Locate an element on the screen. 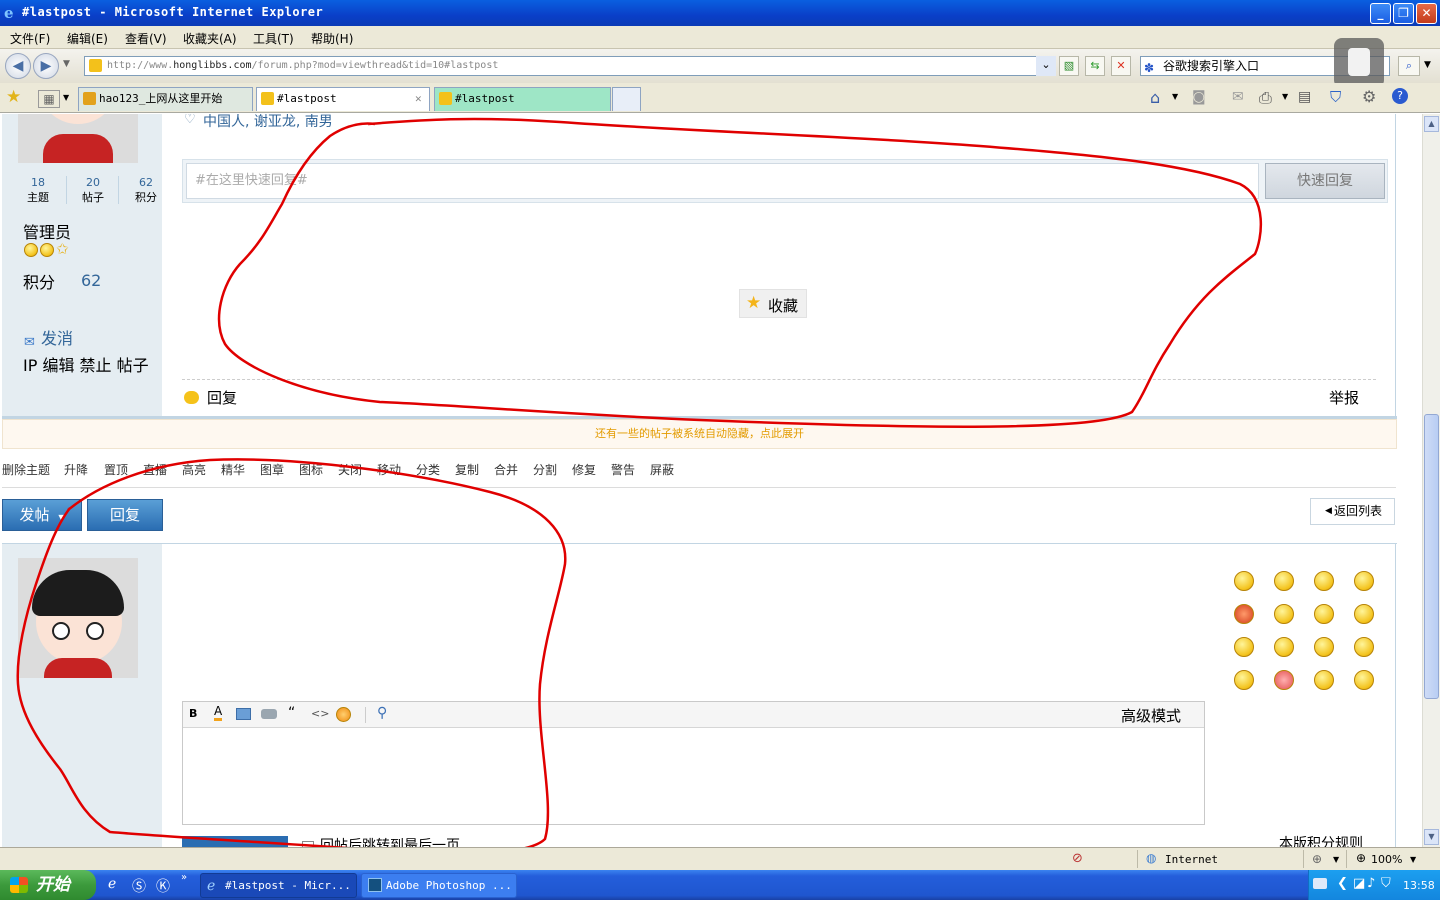 Image resolution: width=1440 pixels, height=900 pixels. tab-label: hao123_上网从这里开始 is located at coordinates (161, 98).